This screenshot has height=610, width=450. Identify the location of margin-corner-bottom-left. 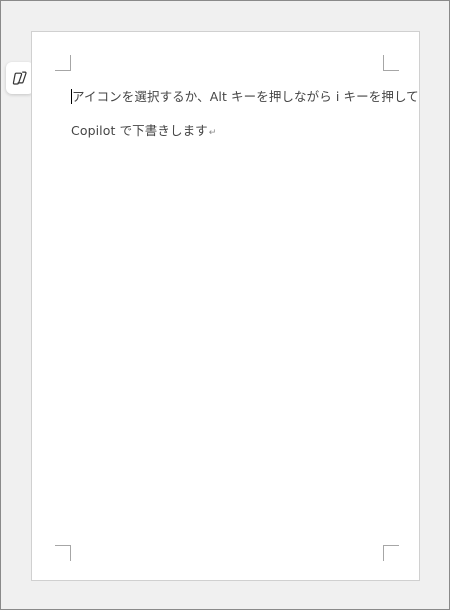
(63, 553).